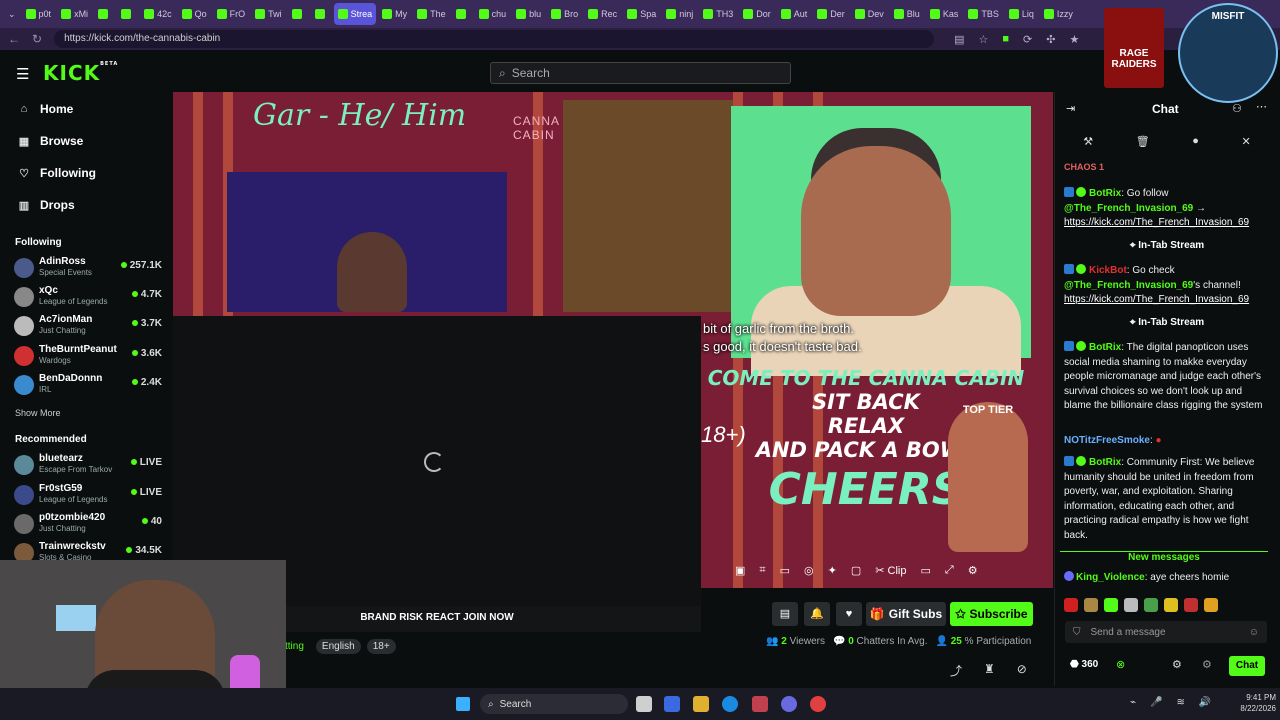  I want to click on nav-following: ♡ Following, so click(57, 173).